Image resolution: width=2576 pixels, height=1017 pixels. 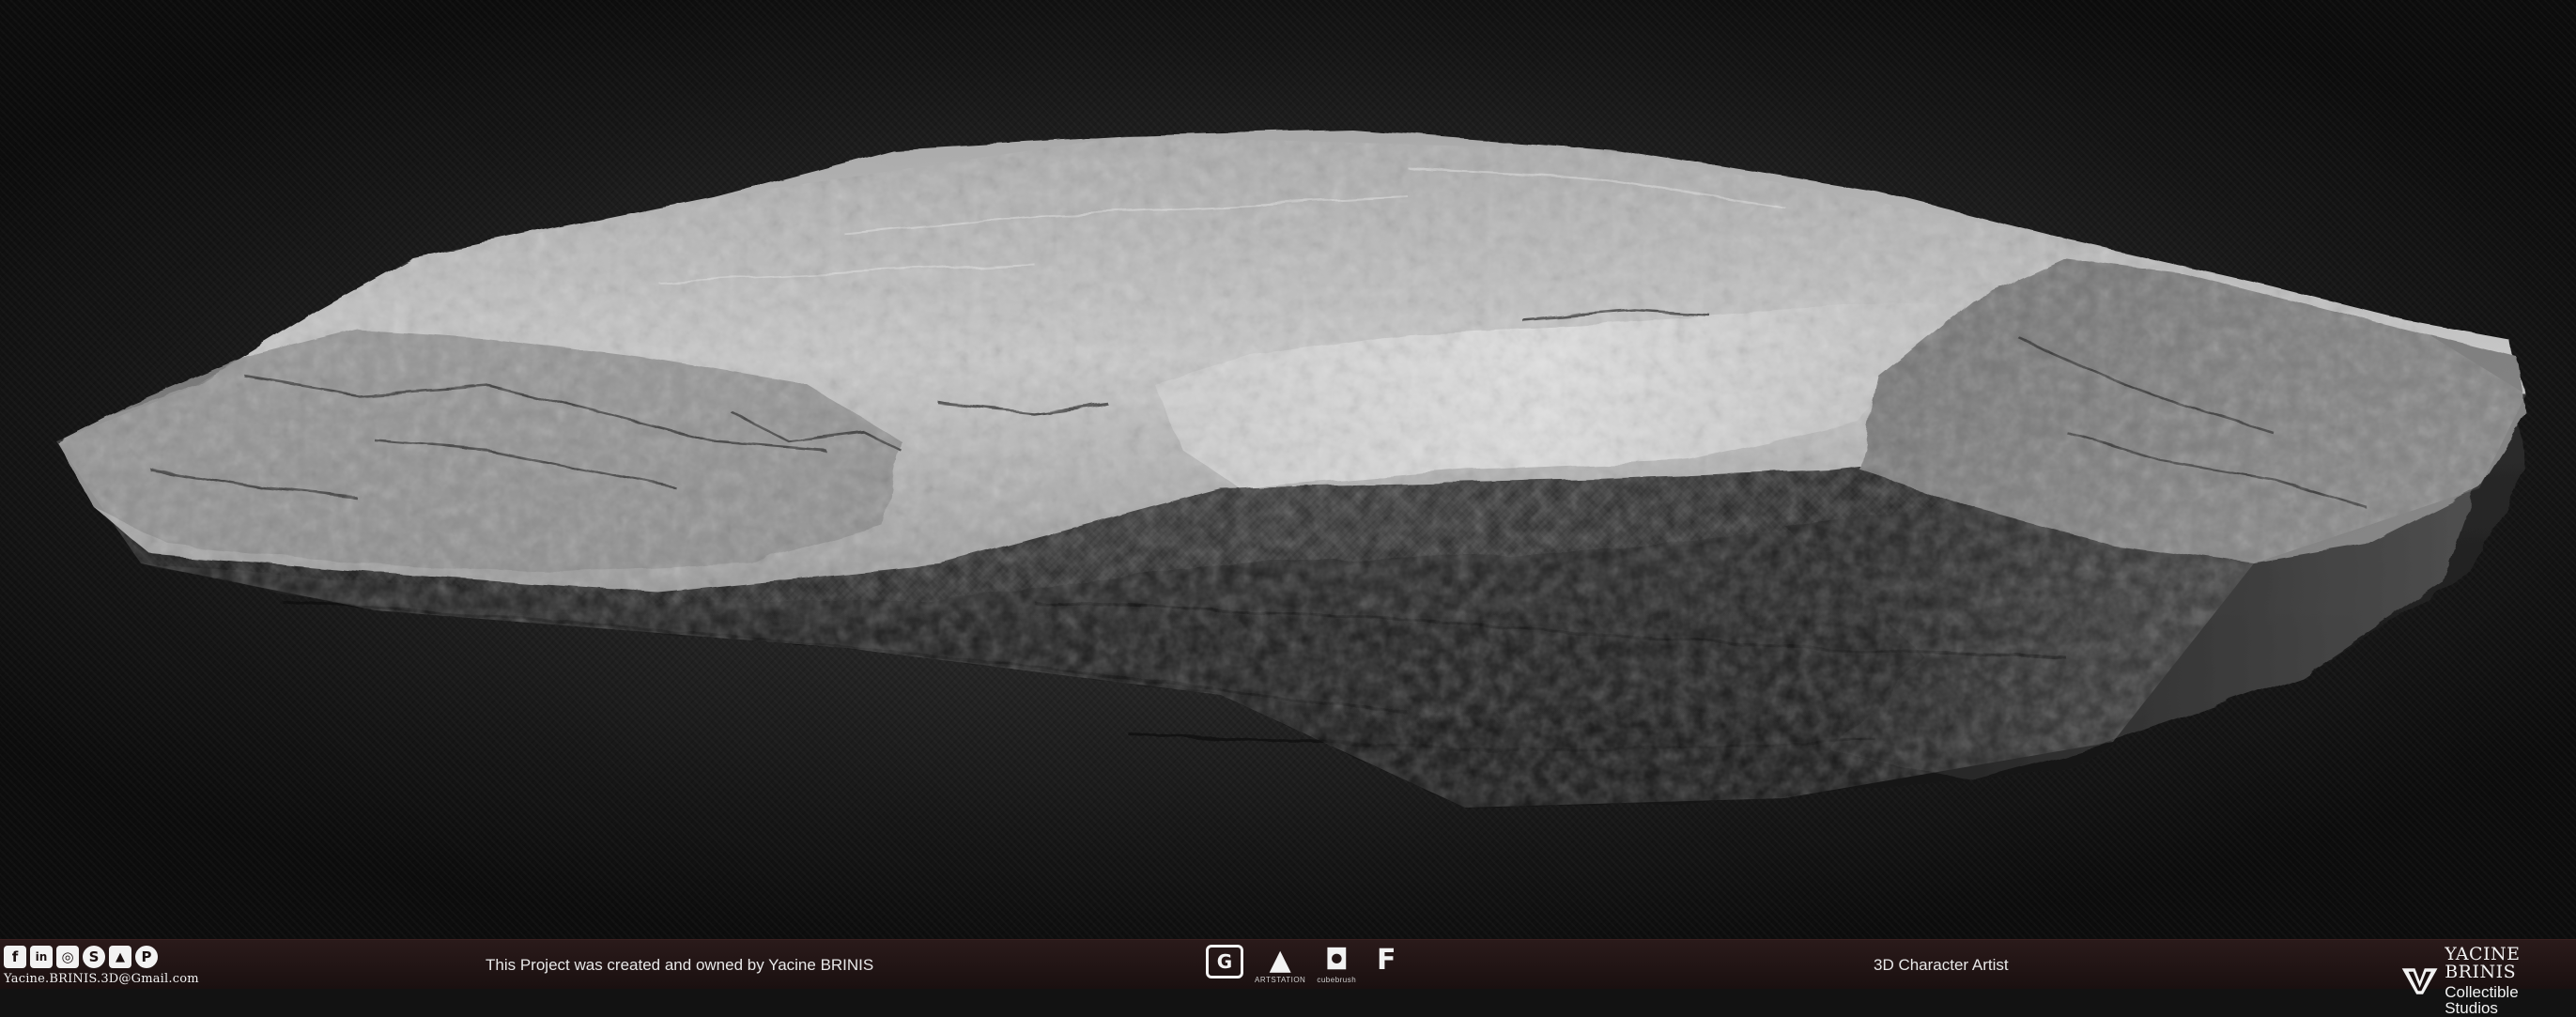 What do you see at coordinates (94, 957) in the screenshot?
I see `skype-icon: S` at bounding box center [94, 957].